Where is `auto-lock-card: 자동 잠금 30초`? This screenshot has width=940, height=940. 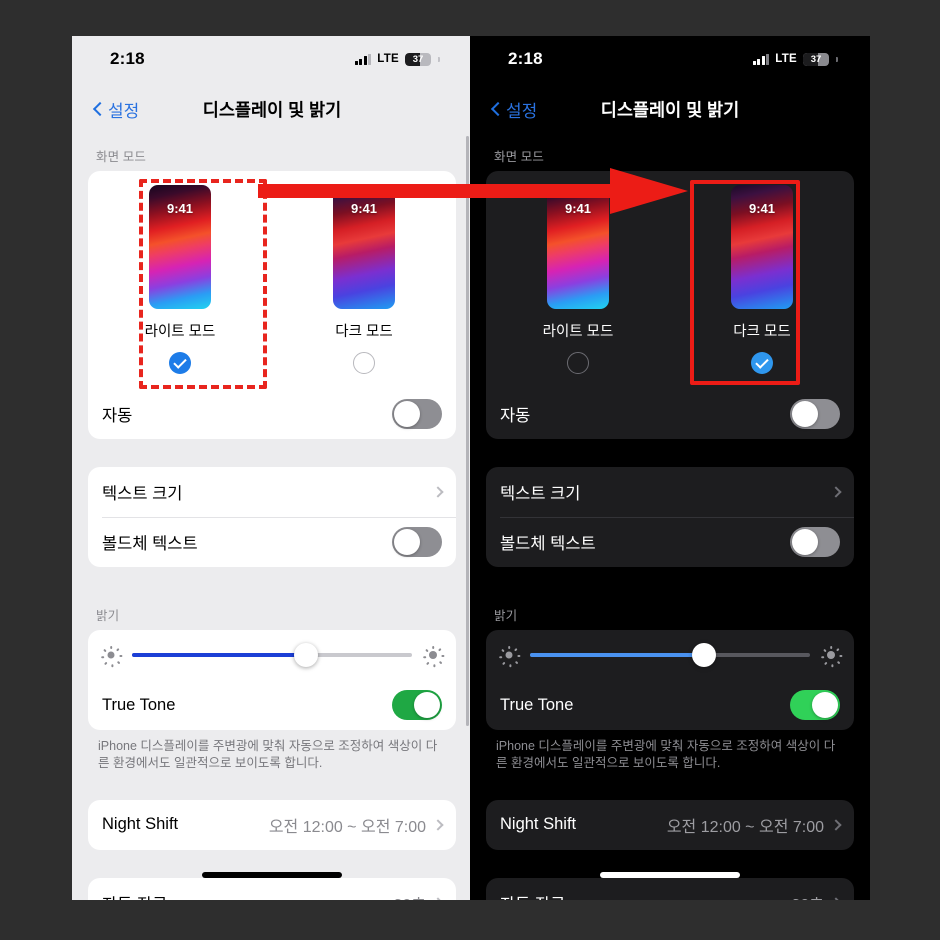 auto-lock-card: 자동 잠금 30초 is located at coordinates (272, 888).